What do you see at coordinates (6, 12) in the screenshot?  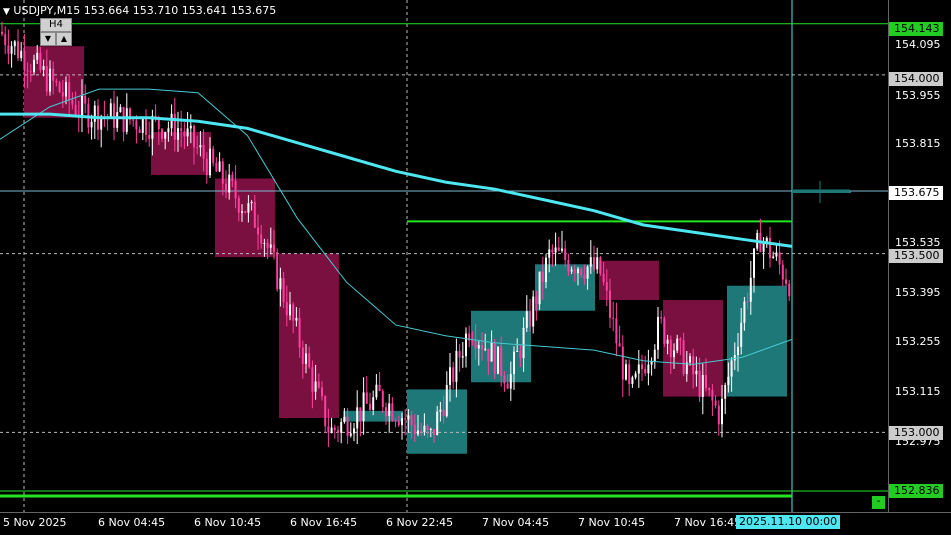 I see `chart-menu-icon: ▼` at bounding box center [6, 12].